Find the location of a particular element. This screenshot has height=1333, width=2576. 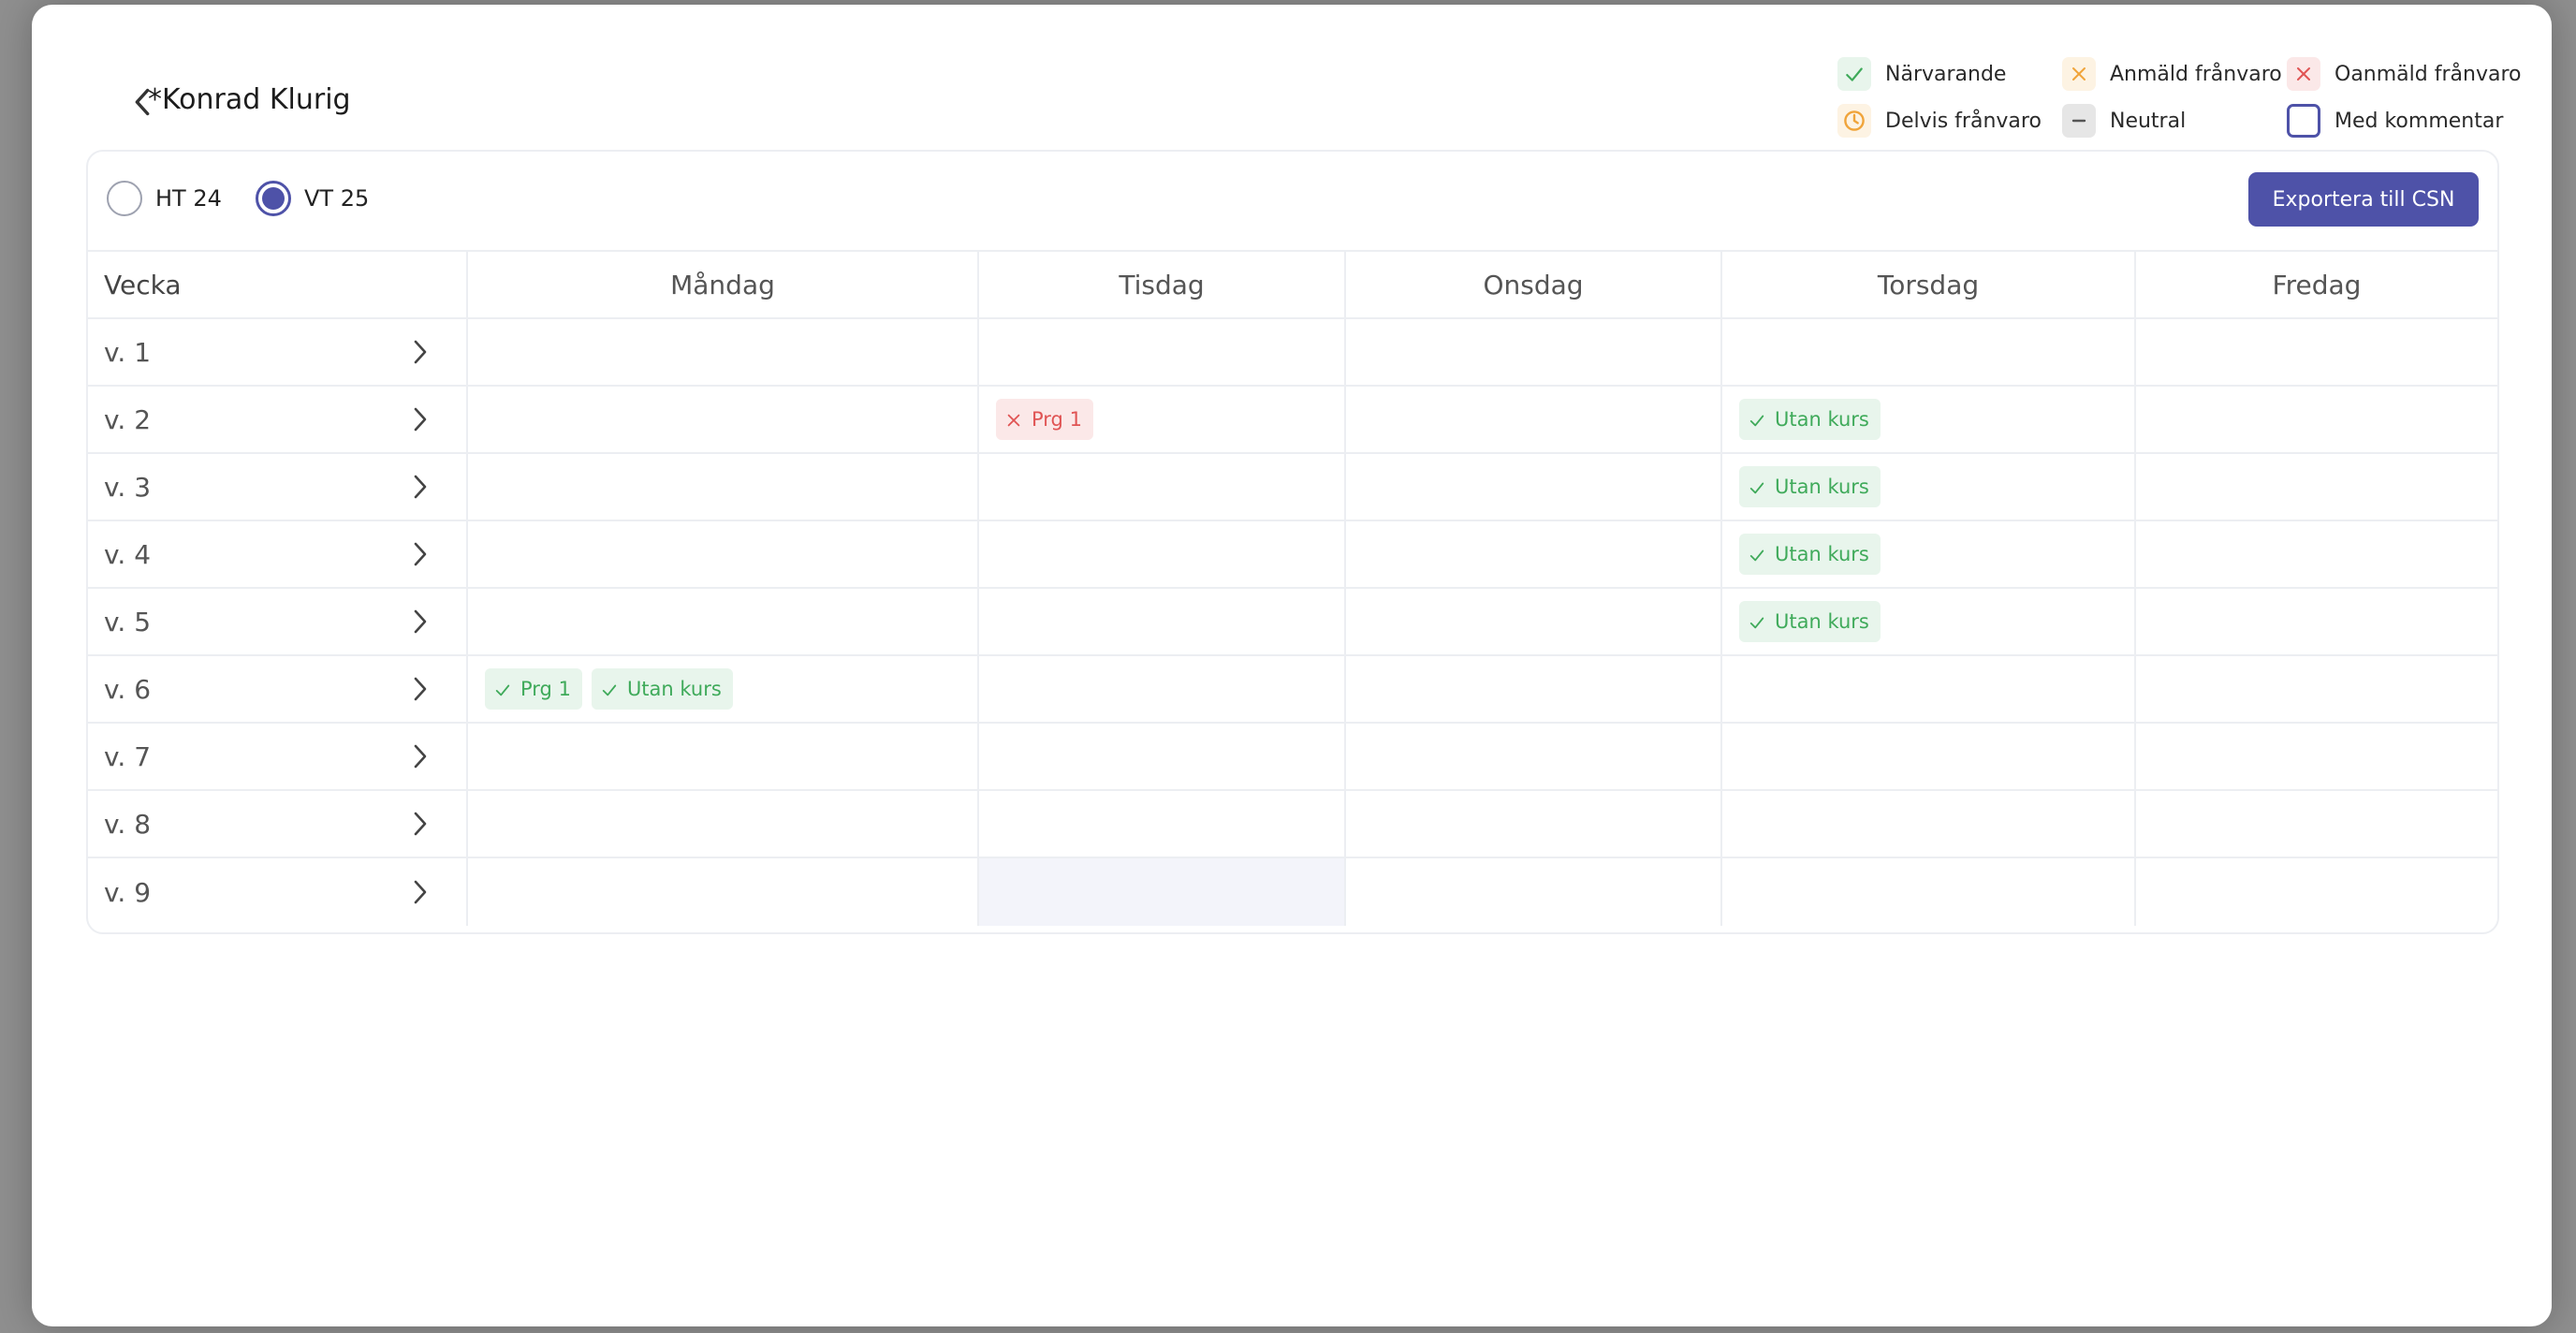

legend-label: Delvis frånvaro is located at coordinates (1963, 121).